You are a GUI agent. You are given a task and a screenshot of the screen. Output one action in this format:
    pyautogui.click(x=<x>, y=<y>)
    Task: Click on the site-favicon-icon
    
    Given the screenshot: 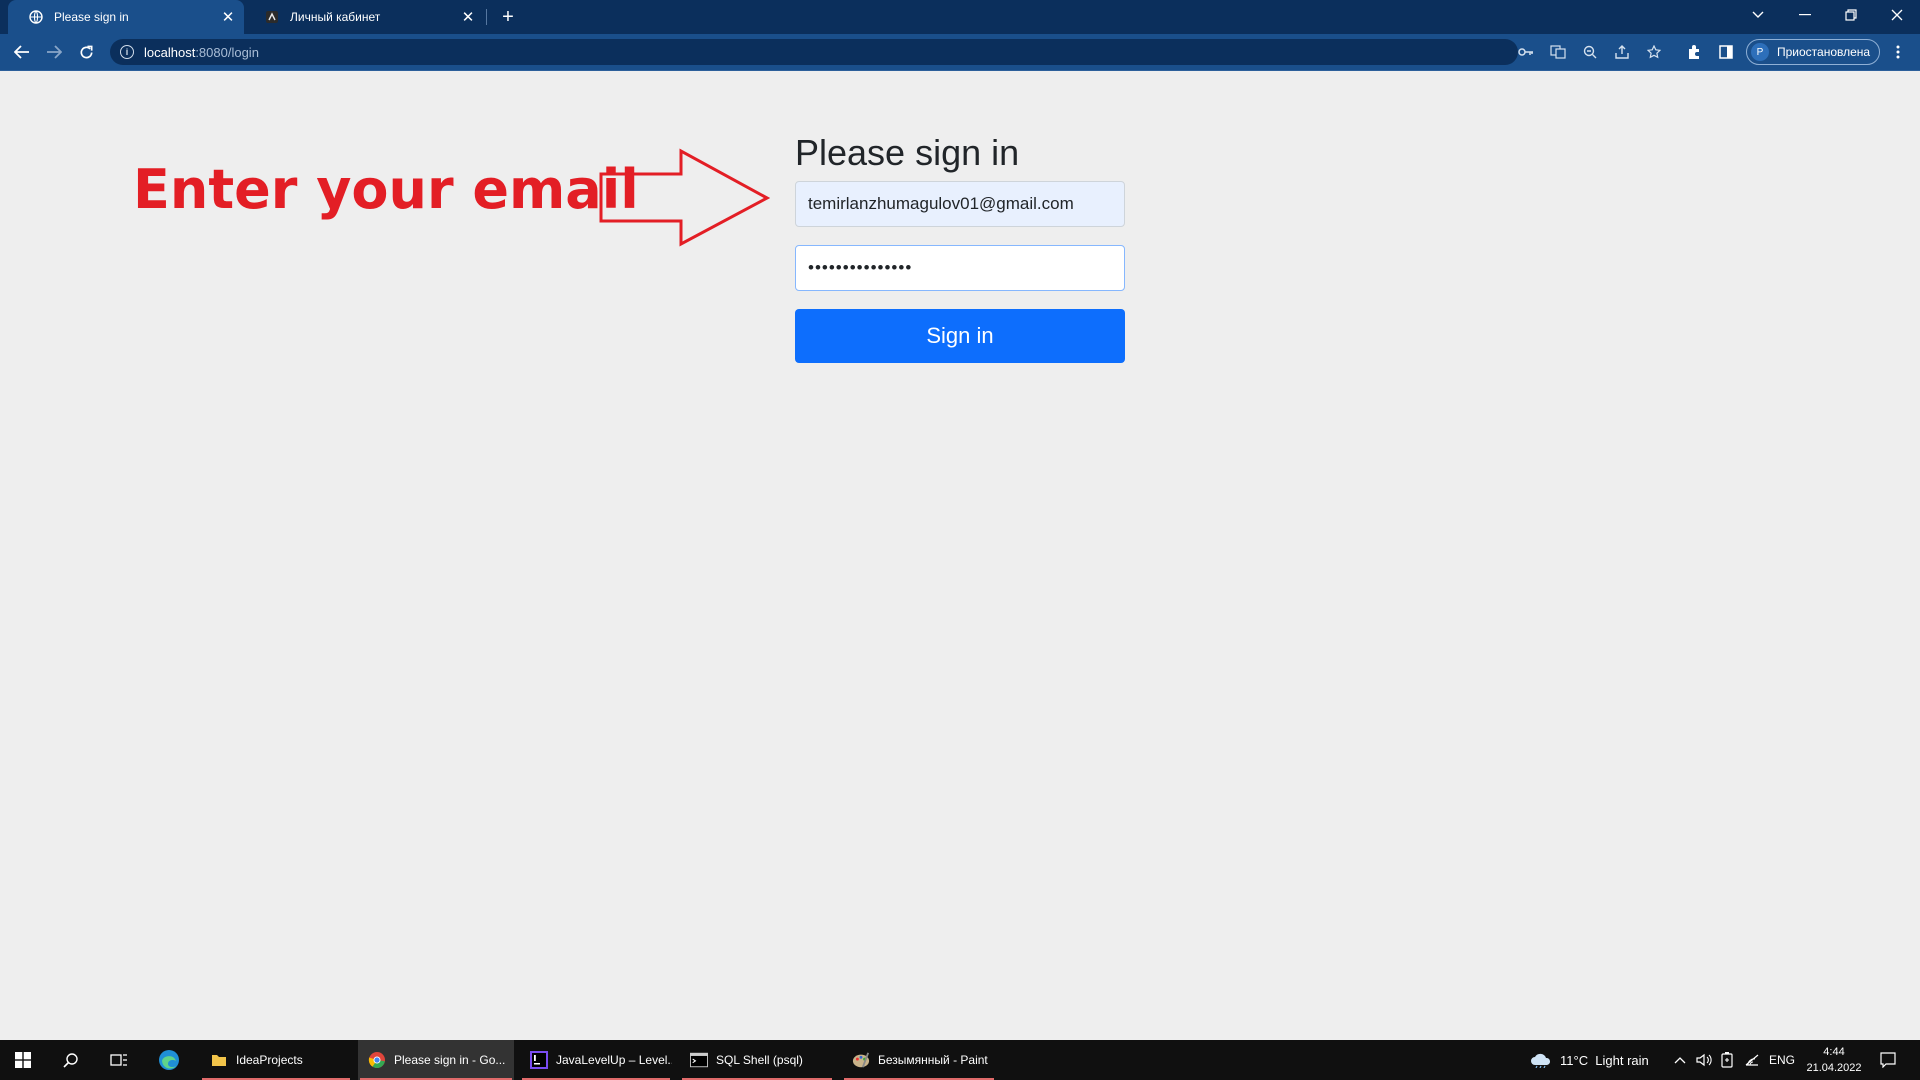 What is the action you would take?
    pyautogui.click(x=272, y=17)
    